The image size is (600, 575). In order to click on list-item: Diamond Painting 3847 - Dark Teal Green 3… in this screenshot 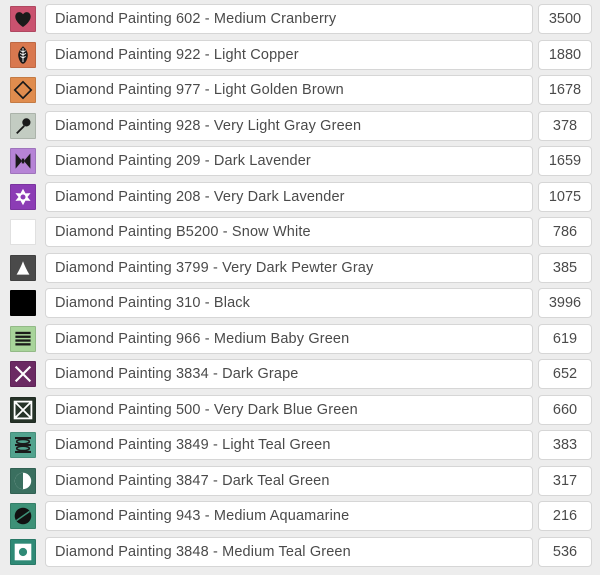, I will do `click(300, 480)`.